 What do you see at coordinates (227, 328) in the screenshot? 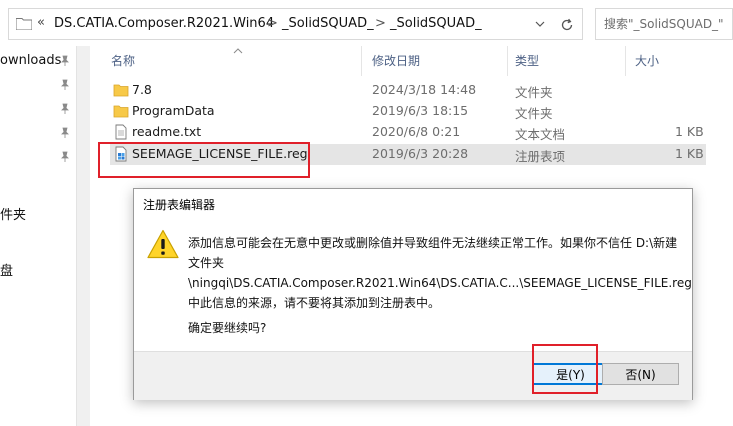
I see `dialog-confirm-question: 确定要继续吗?` at bounding box center [227, 328].